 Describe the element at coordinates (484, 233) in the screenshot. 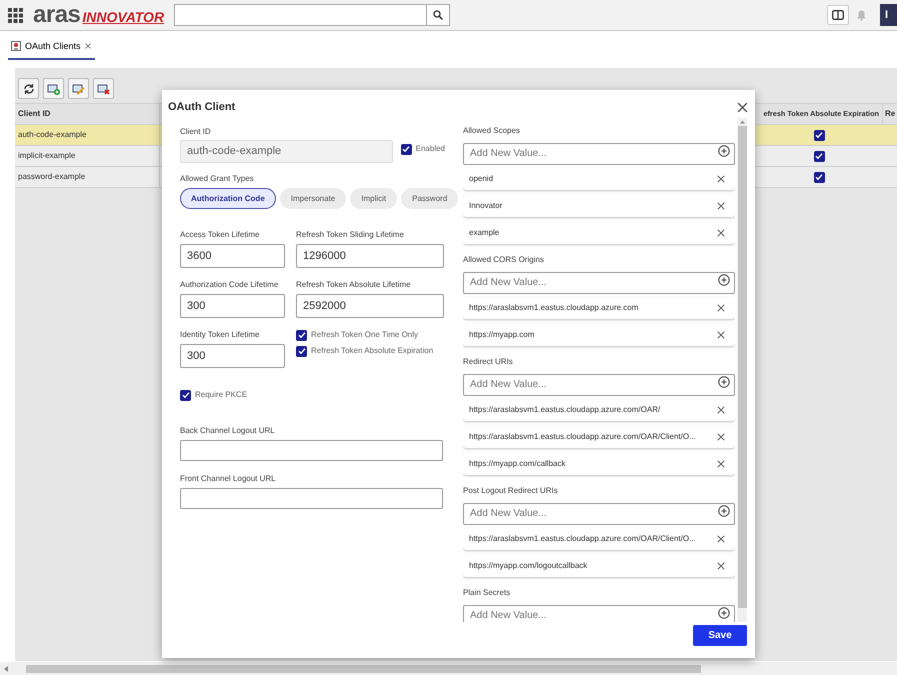

I see `value-text: example` at that location.